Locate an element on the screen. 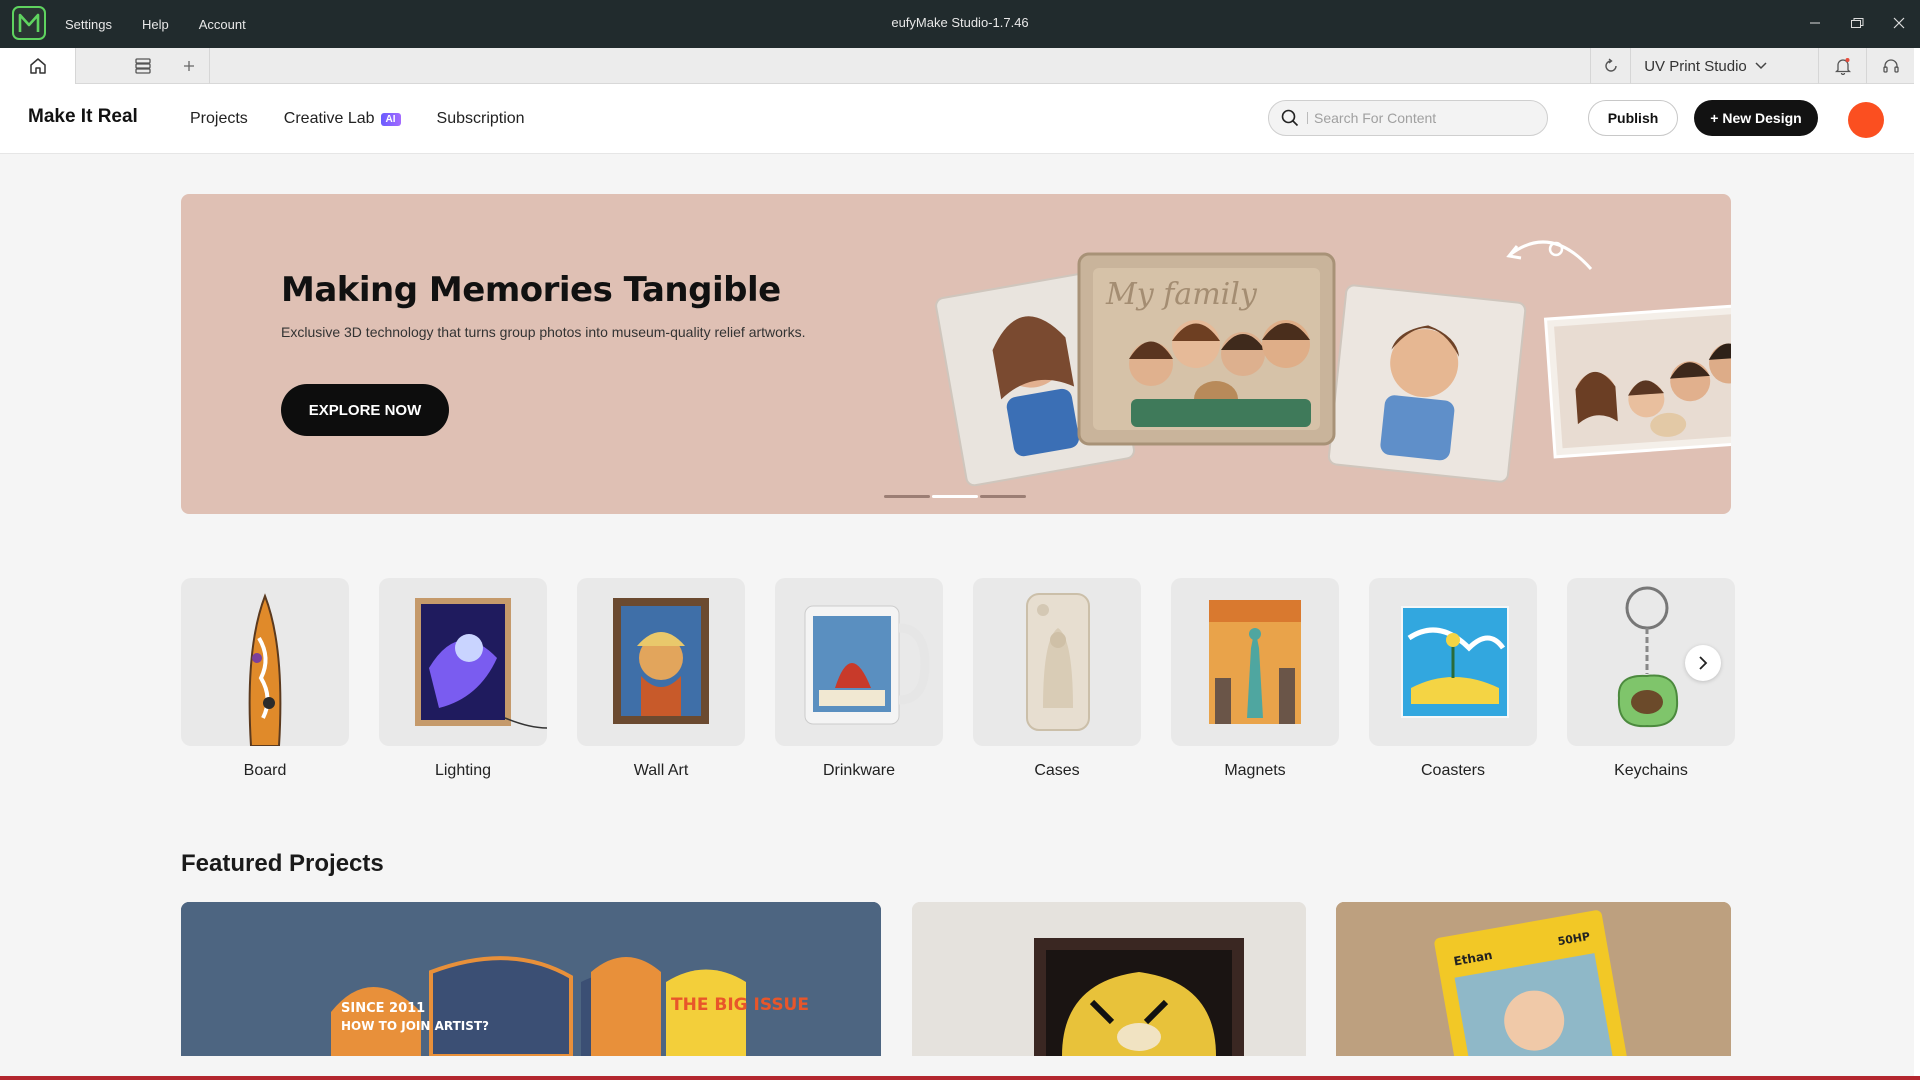 This screenshot has width=1920, height=1080. support-button is located at coordinates (1890, 66).